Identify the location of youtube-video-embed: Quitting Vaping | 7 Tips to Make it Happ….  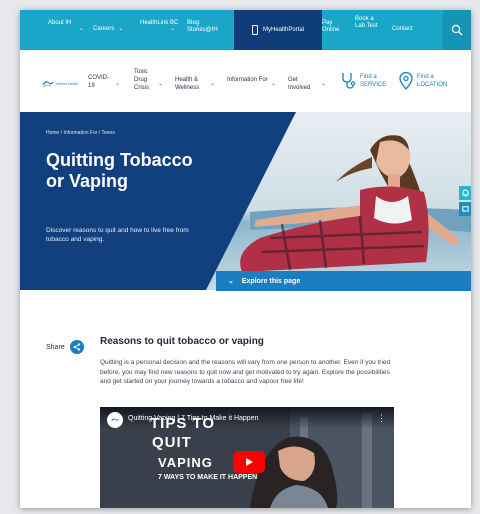
(247, 457).